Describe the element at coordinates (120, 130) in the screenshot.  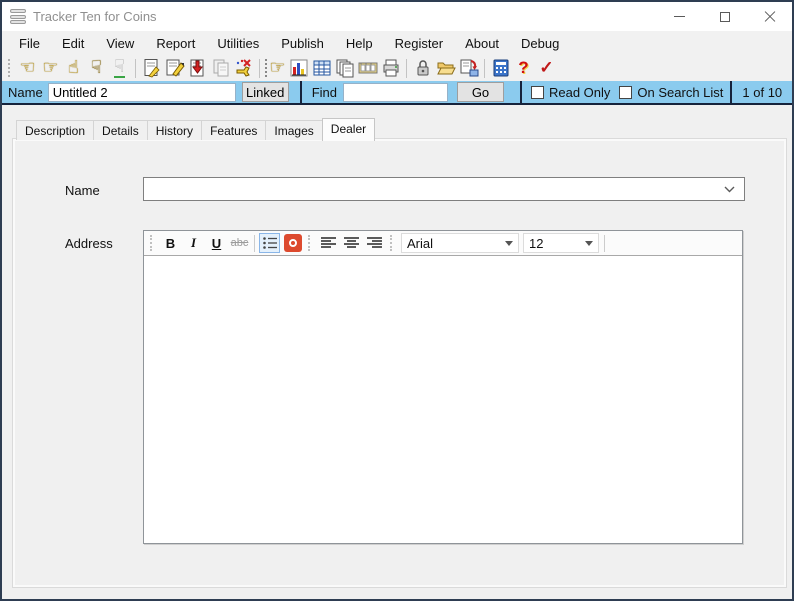
I see `tab-details: Details` at that location.